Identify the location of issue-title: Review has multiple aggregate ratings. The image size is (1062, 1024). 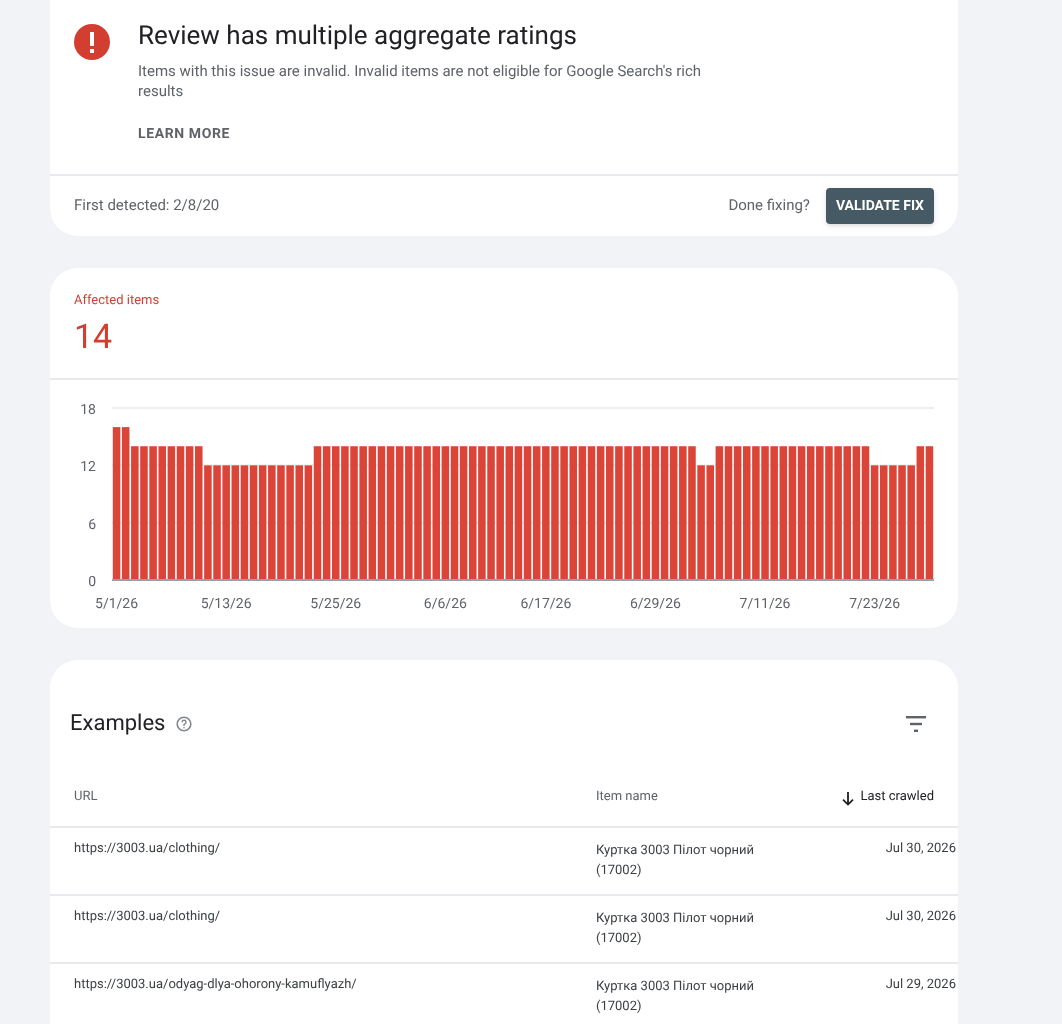
(358, 38).